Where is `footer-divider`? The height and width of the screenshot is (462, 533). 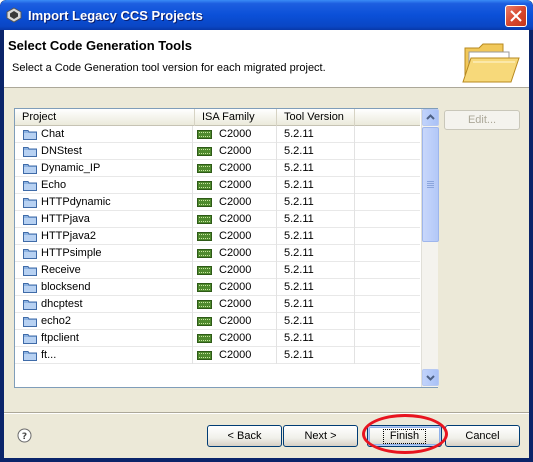
footer-divider is located at coordinates (266, 413).